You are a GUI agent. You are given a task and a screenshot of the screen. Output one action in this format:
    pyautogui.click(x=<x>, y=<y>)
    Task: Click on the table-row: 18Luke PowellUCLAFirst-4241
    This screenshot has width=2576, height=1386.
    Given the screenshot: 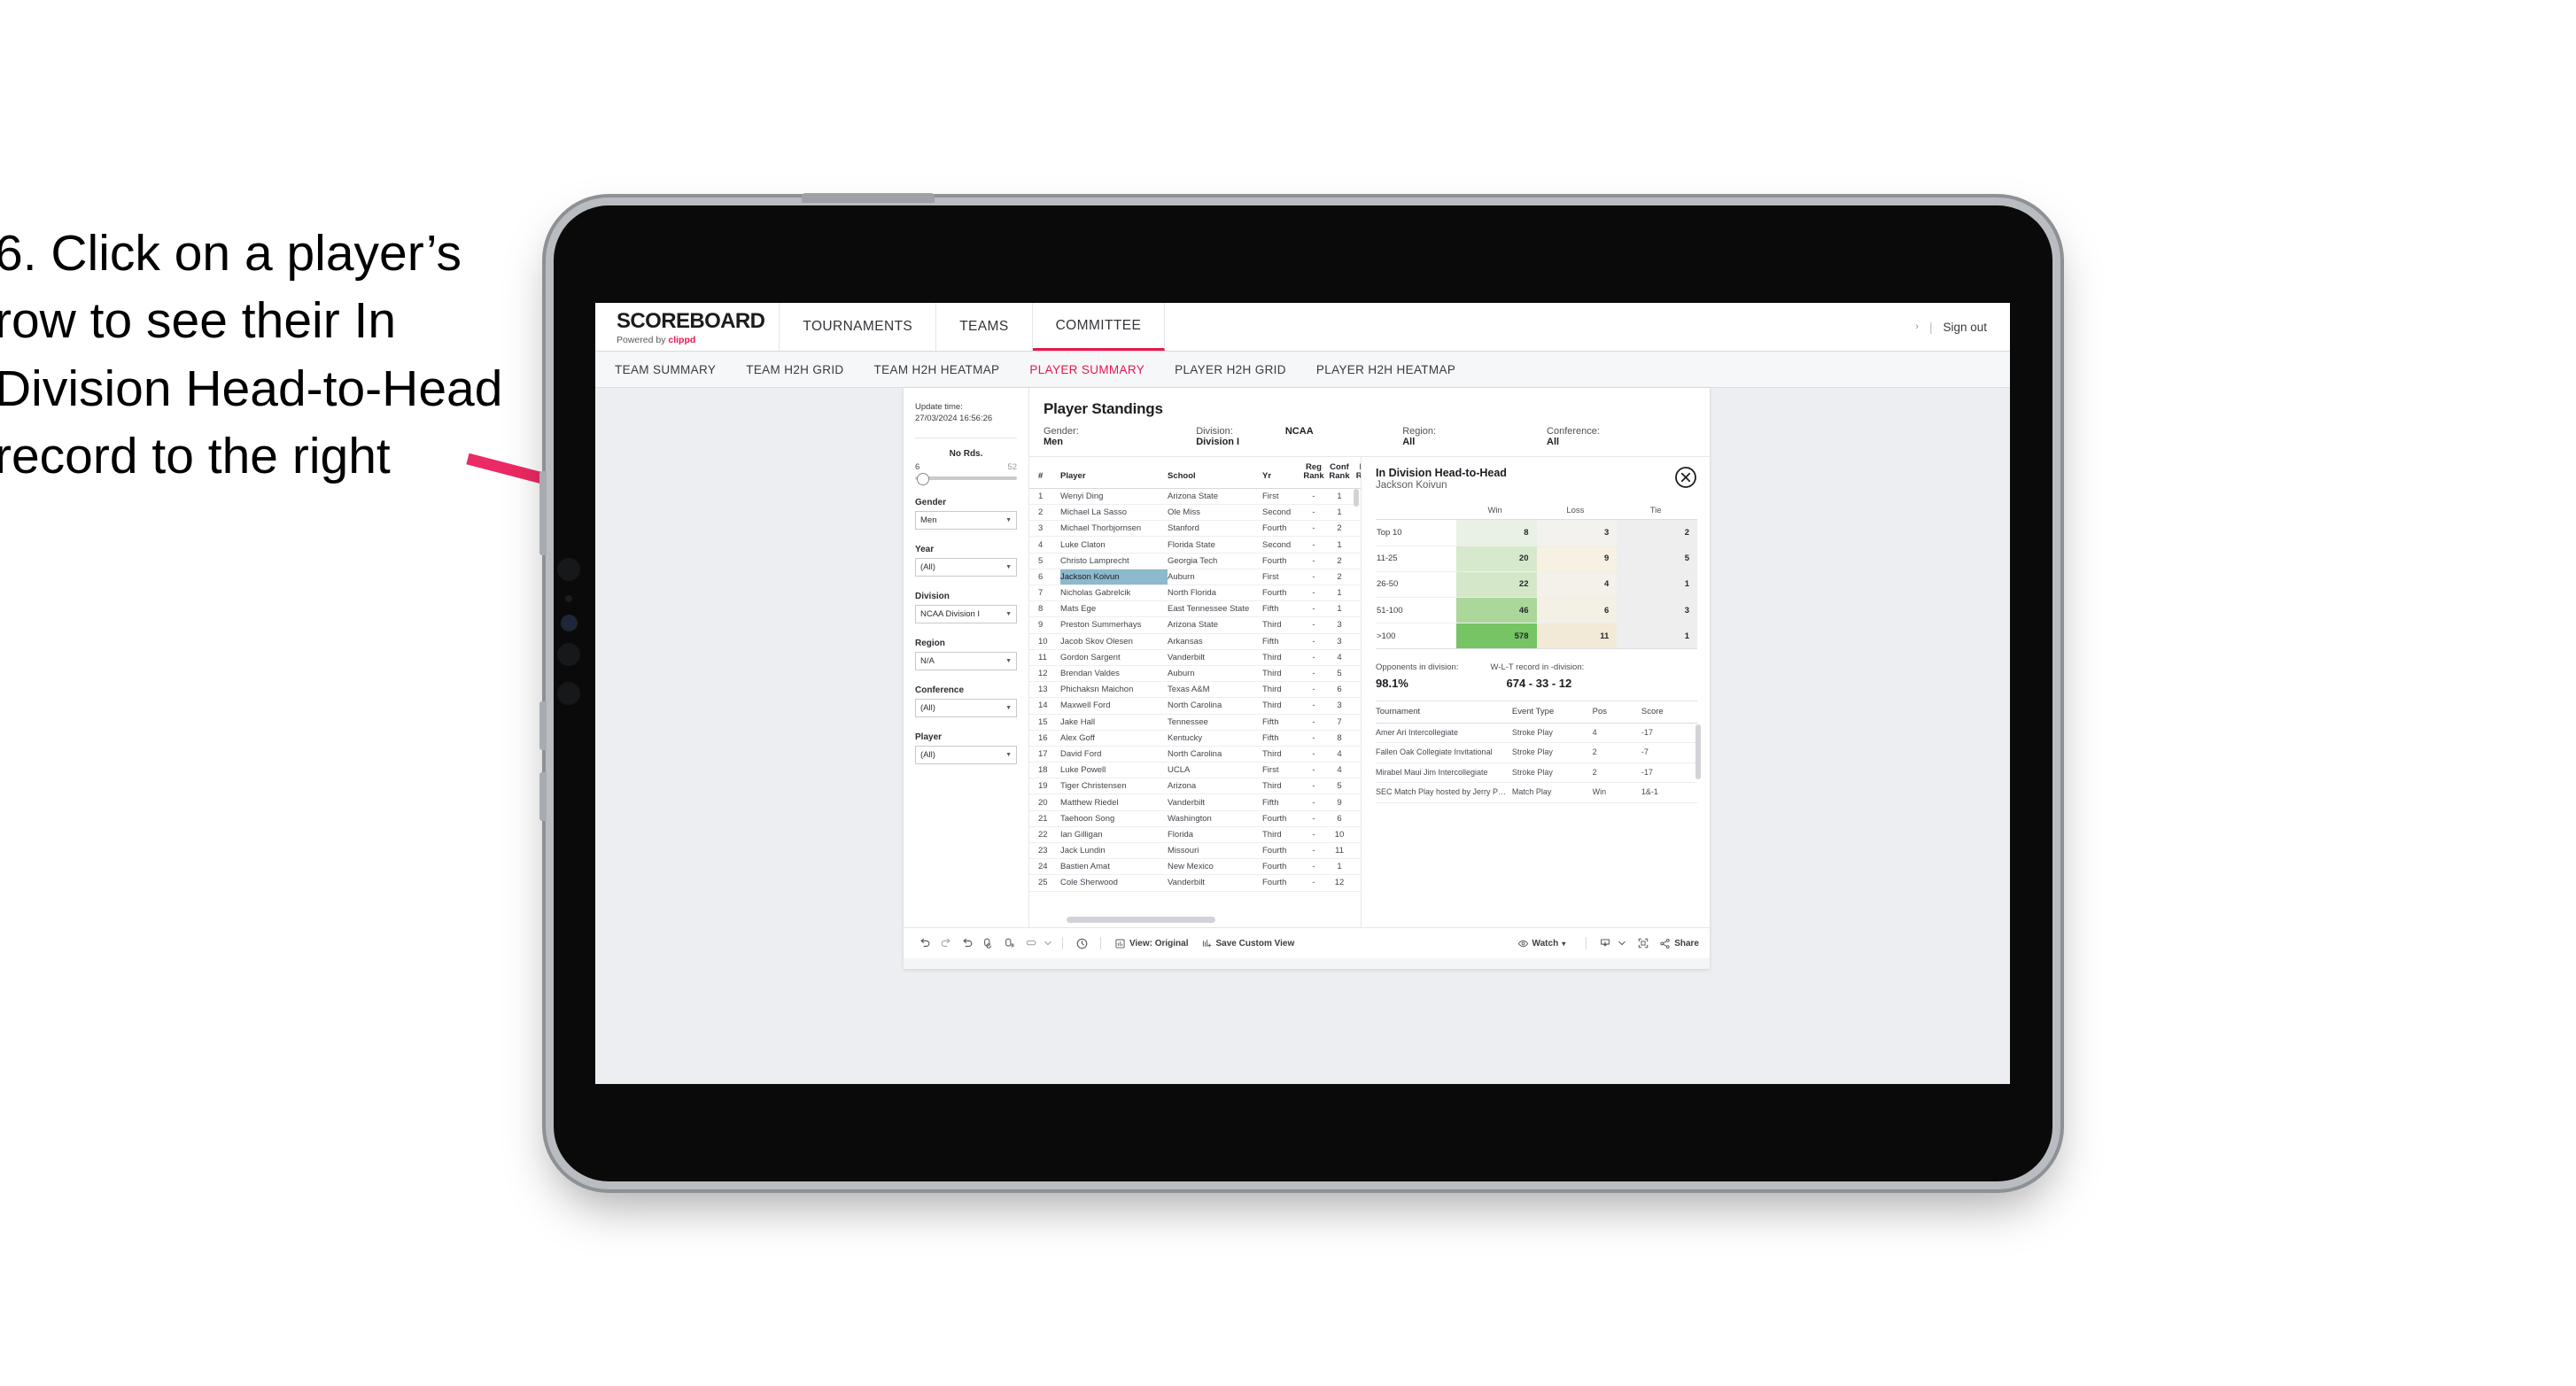 What is the action you would take?
    pyautogui.click(x=1195, y=770)
    